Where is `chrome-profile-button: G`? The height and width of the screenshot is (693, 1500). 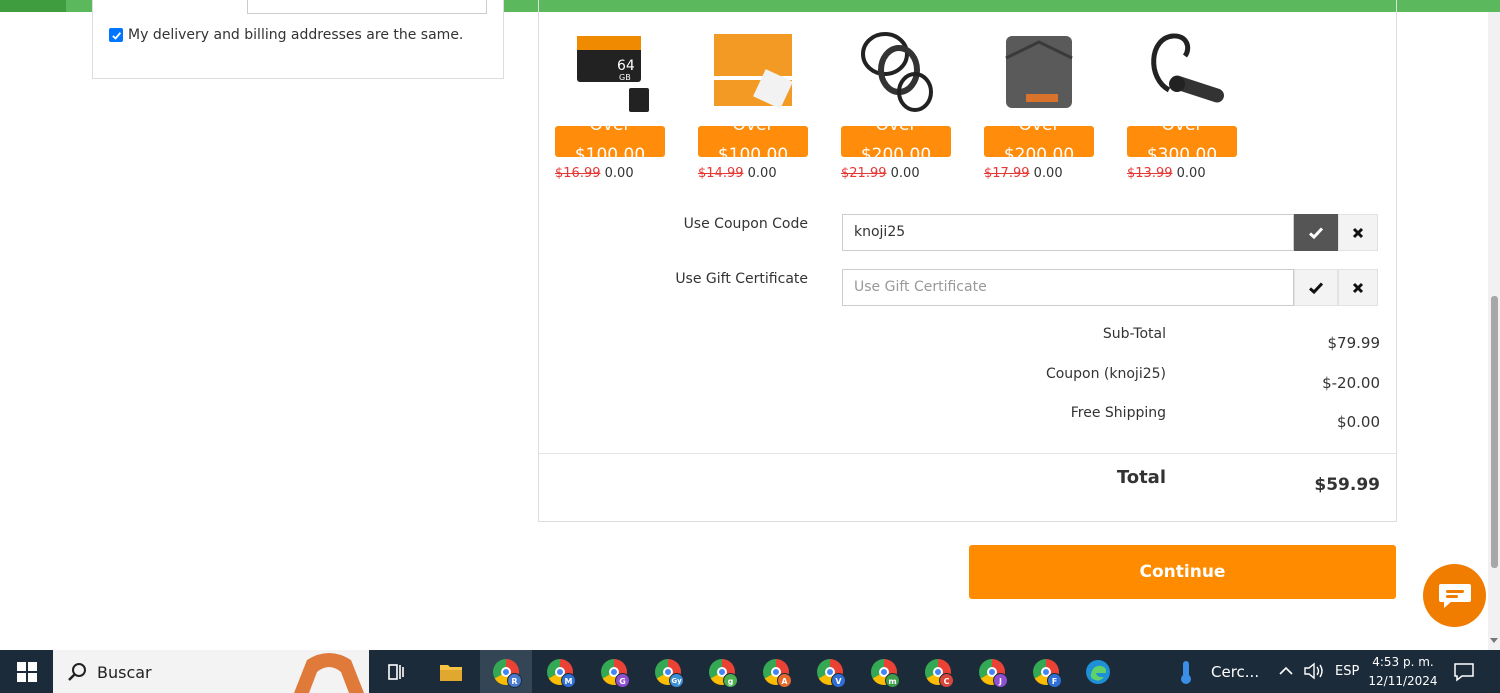
chrome-profile-button: G is located at coordinates (614, 672).